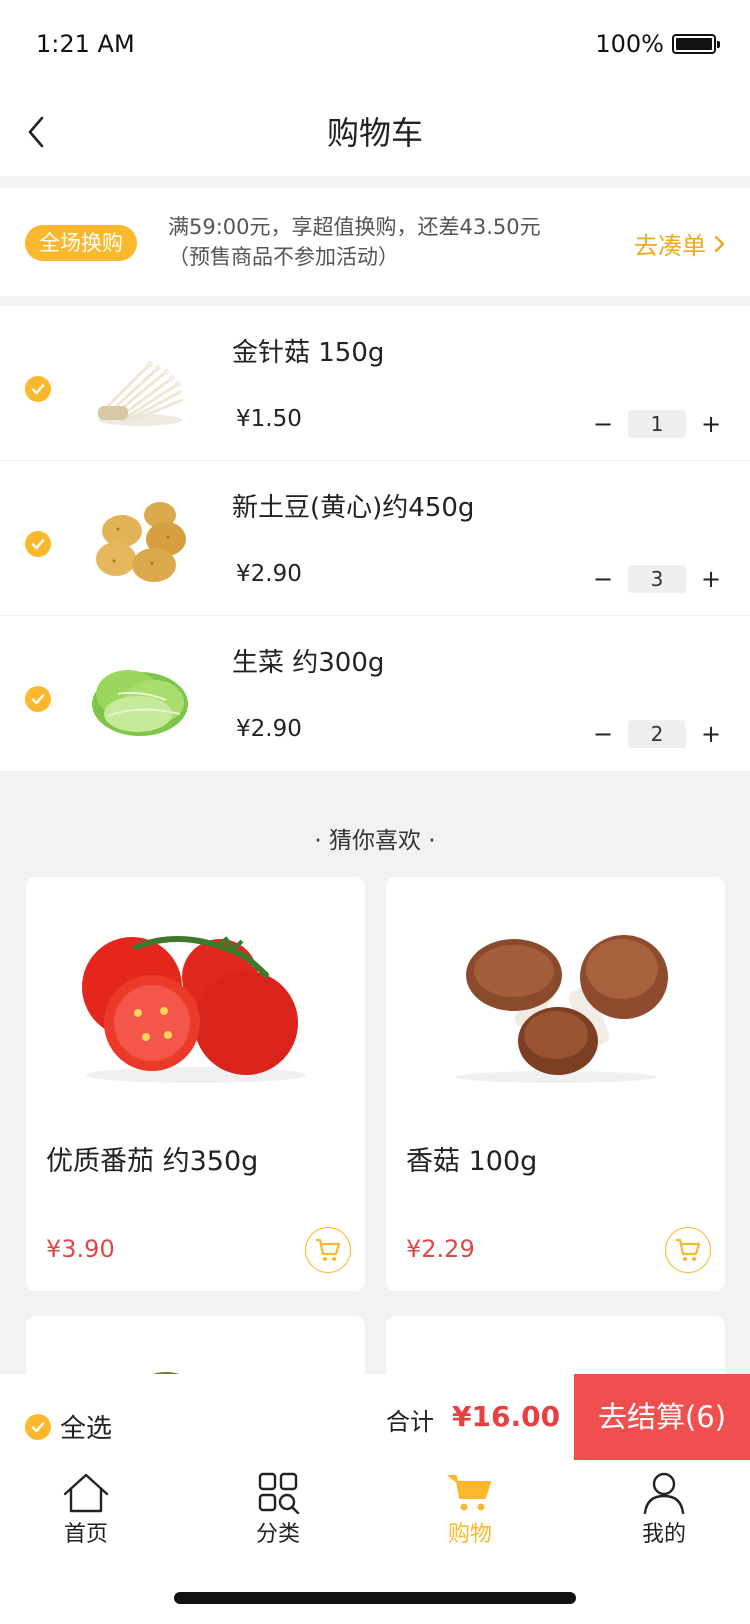 This screenshot has width=750, height=1624. What do you see at coordinates (440, 1249) in the screenshot?
I see `product-price: ¥2.29` at bounding box center [440, 1249].